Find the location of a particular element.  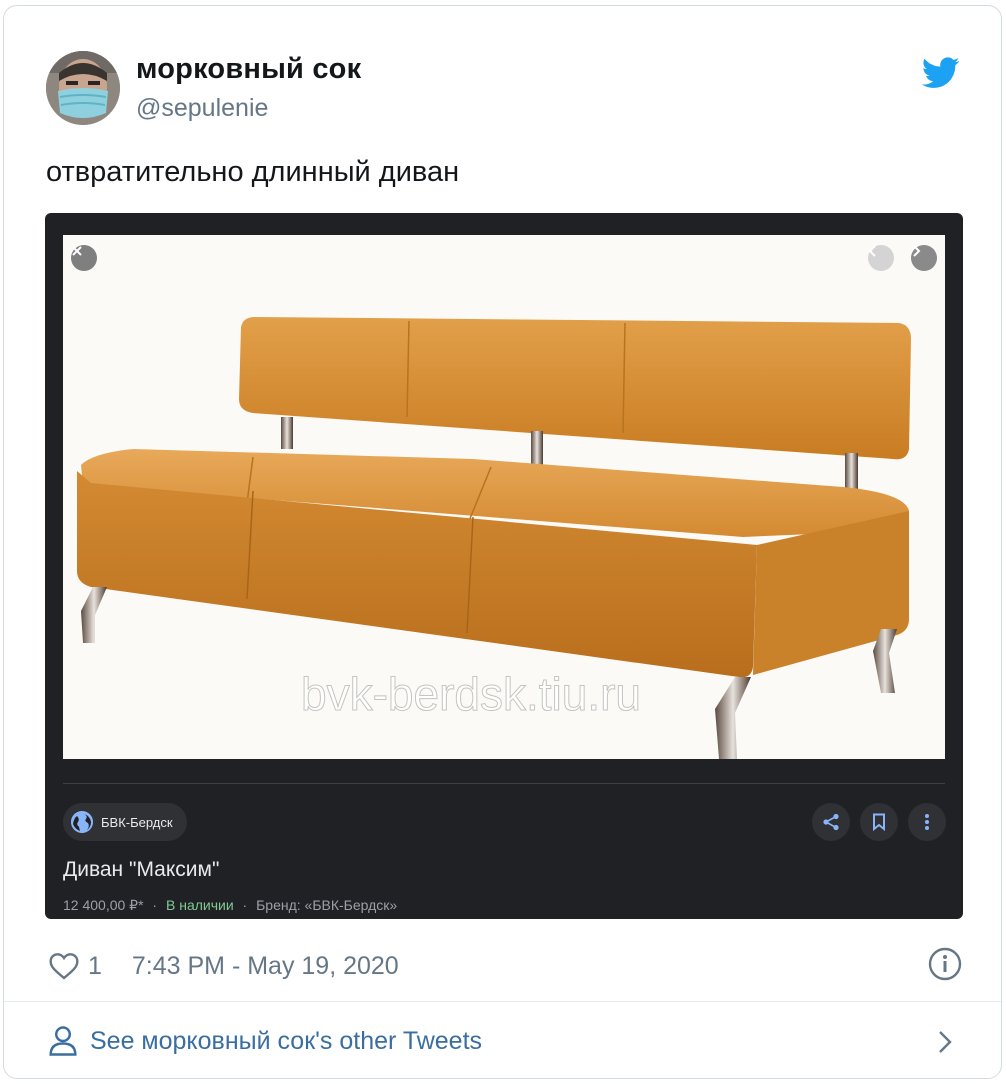

bookmark-icon is located at coordinates (879, 822).